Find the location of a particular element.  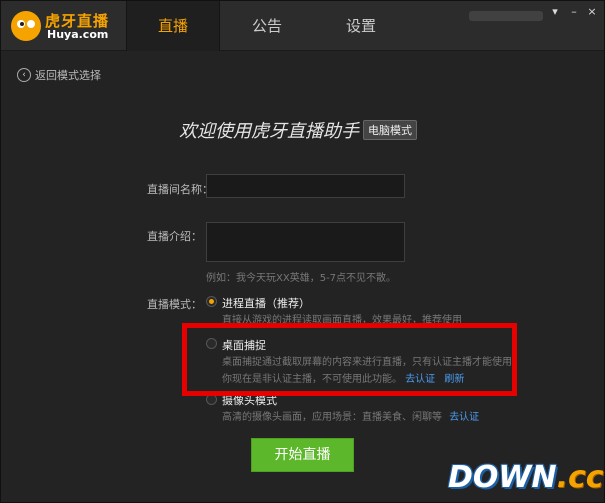

radio-desktop-capture is located at coordinates (211, 343).